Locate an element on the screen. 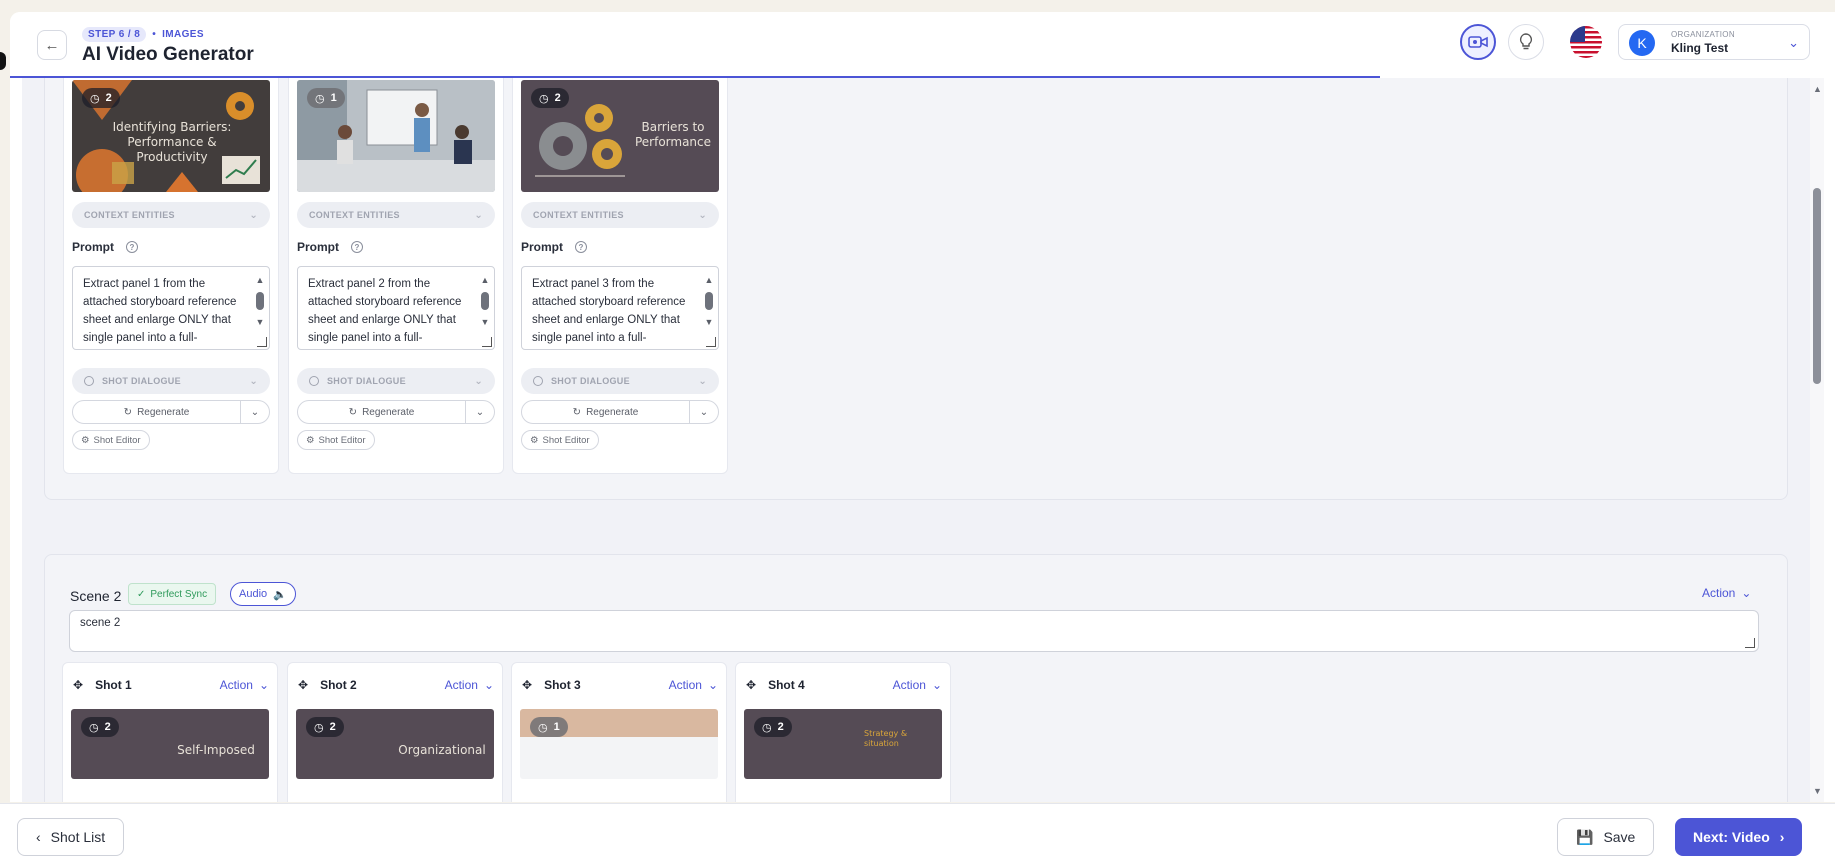 This screenshot has width=1835, height=857. audio-button: Audio 🔈 is located at coordinates (263, 594).